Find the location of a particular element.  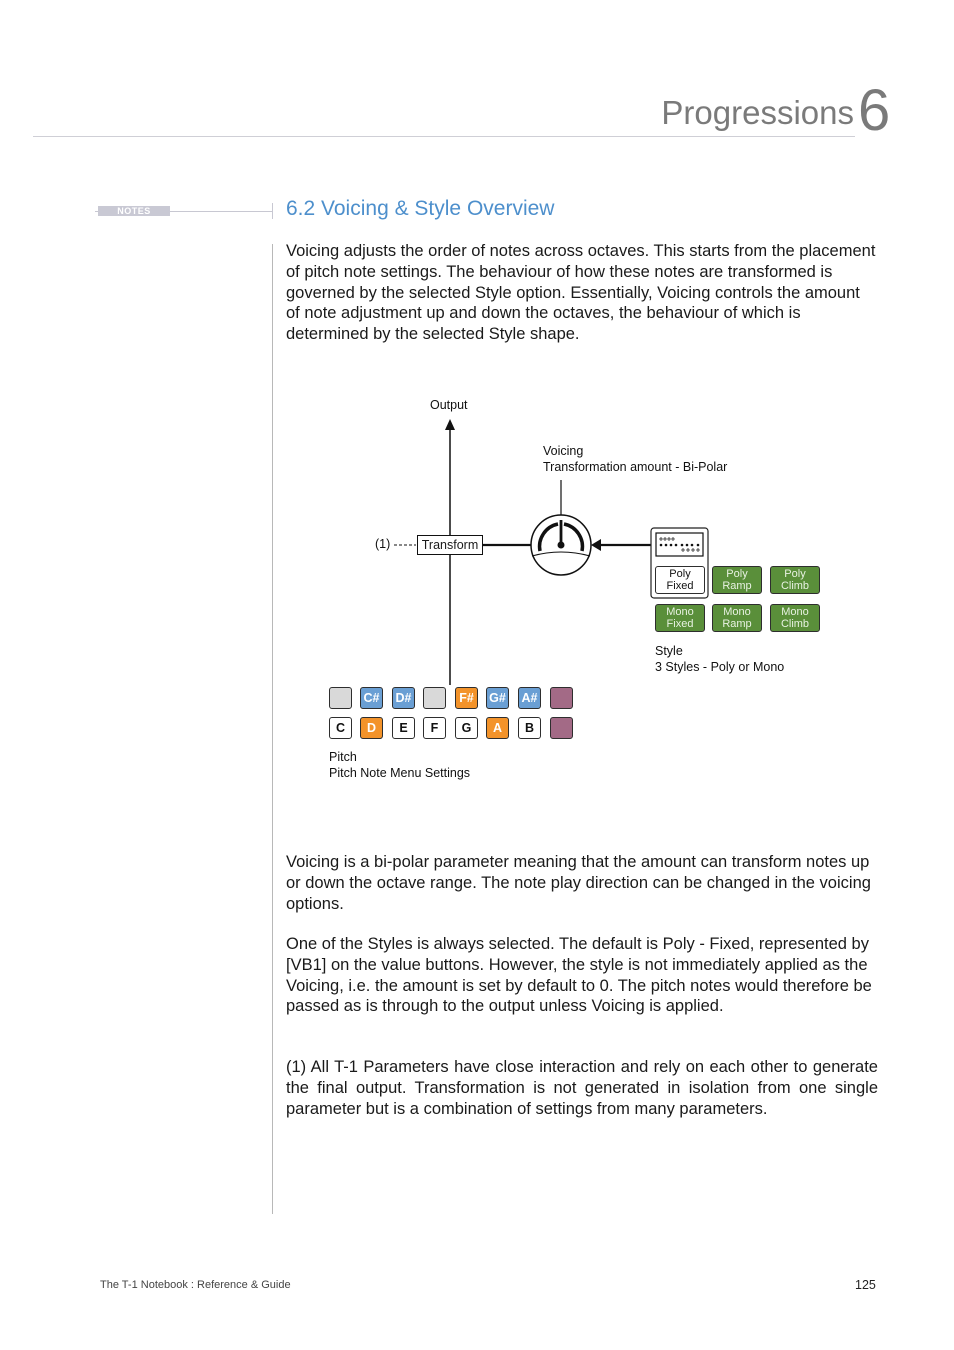

style-button-mono-climb: Mono Climb is located at coordinates (795, 618).